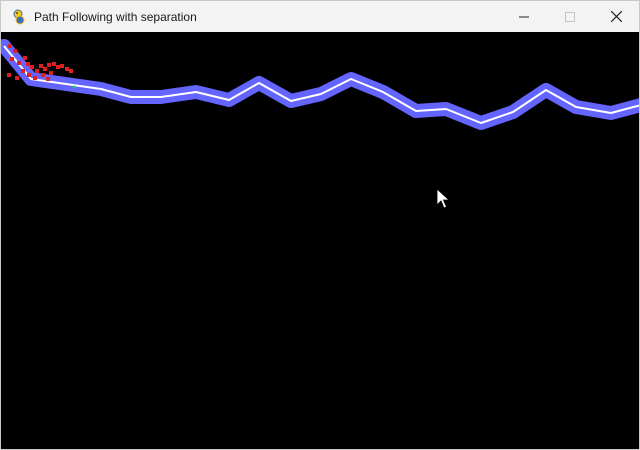 The height and width of the screenshot is (450, 640). What do you see at coordinates (115, 16) in the screenshot?
I see `window-title: Path Following with separation` at bounding box center [115, 16].